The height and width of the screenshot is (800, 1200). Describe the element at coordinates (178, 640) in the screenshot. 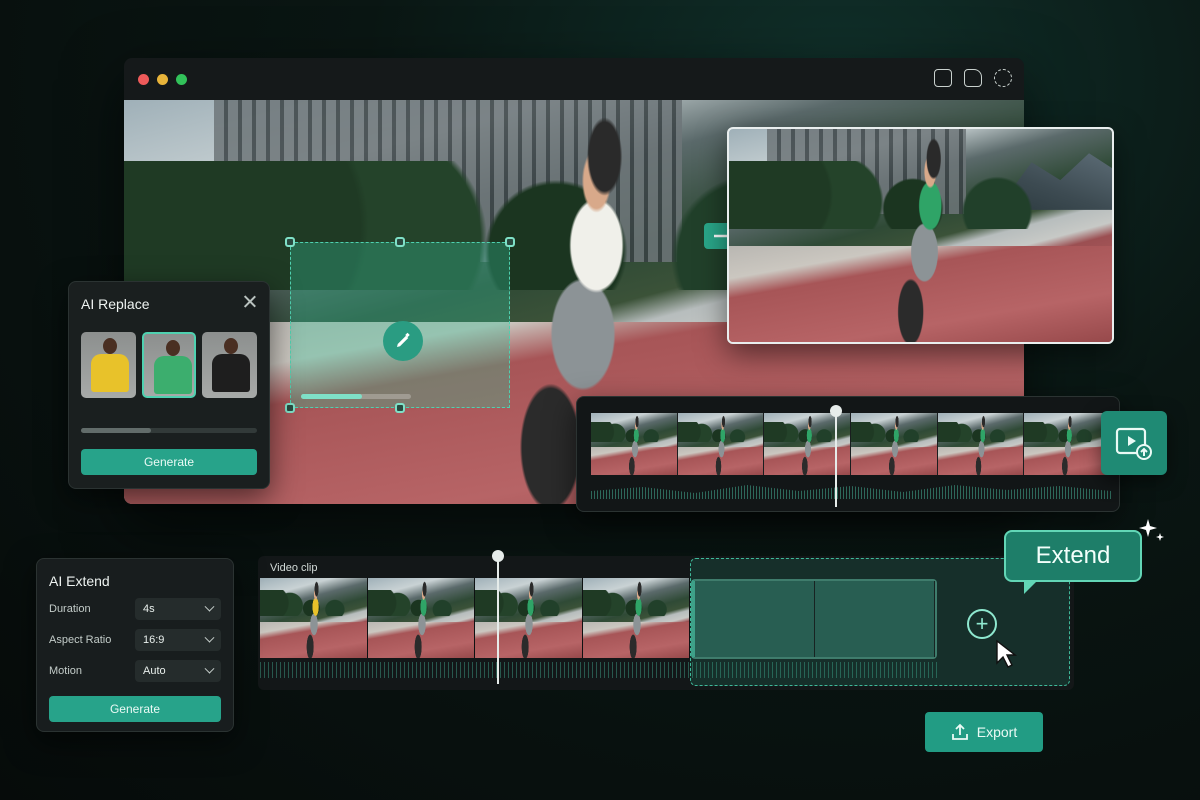

I see `aspect-ratio-select: 16:9` at that location.